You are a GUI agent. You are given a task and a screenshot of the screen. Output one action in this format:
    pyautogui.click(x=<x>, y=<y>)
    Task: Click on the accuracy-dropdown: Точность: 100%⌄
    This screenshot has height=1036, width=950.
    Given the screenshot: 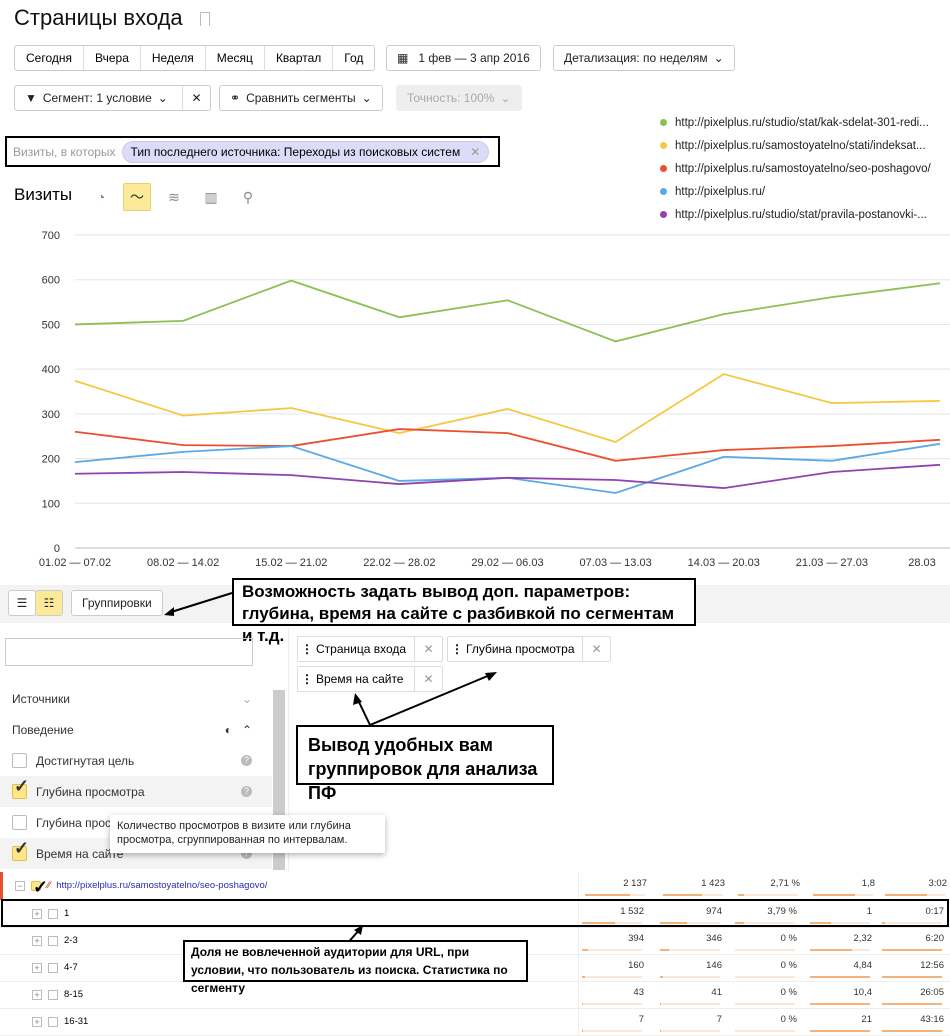 What is the action you would take?
    pyautogui.click(x=459, y=98)
    